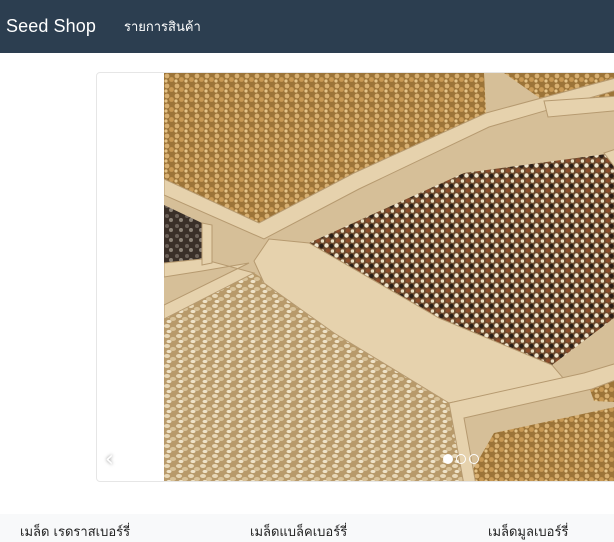 The image size is (614, 542). Describe the element at coordinates (307, 26) in the screenshot. I see `top-navbar: Seed Shop รายการสินค้า` at that location.